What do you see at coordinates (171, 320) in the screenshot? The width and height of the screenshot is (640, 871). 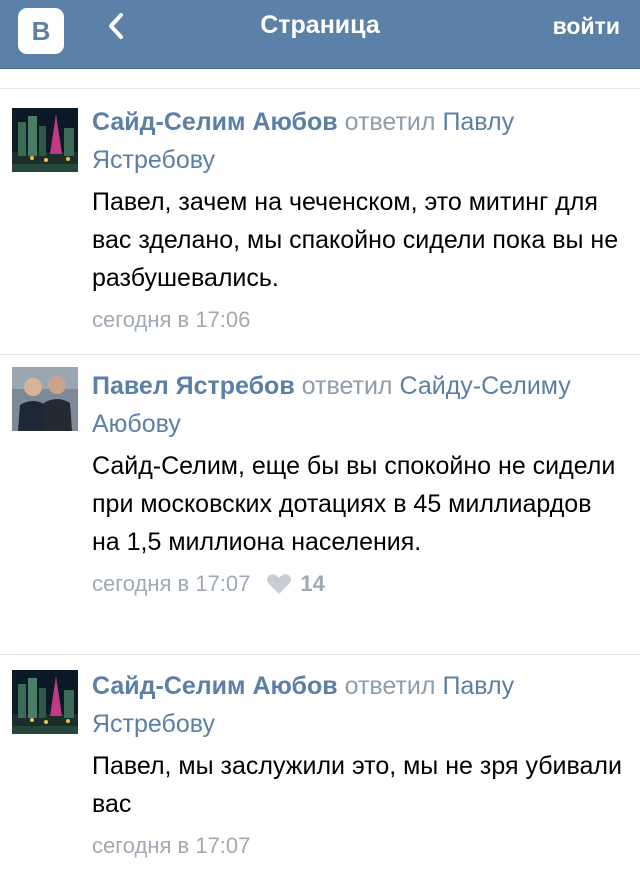 I see `comment-time: сегодня в 17:06` at bounding box center [171, 320].